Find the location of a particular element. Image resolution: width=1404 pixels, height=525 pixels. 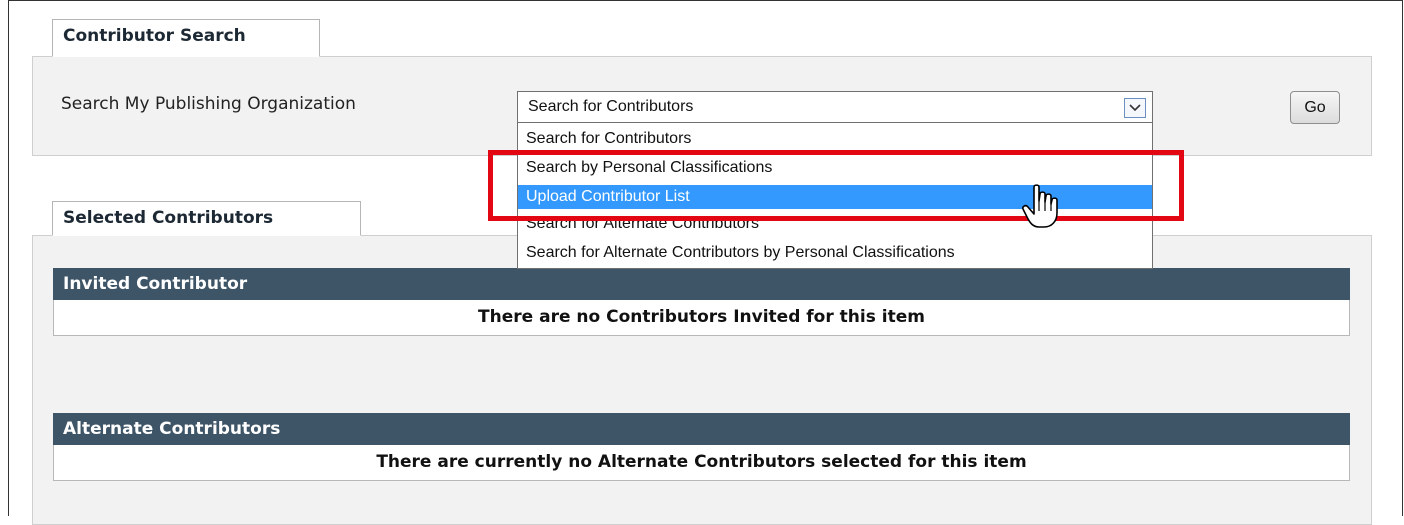

chevron-down-icon is located at coordinates (1135, 108).